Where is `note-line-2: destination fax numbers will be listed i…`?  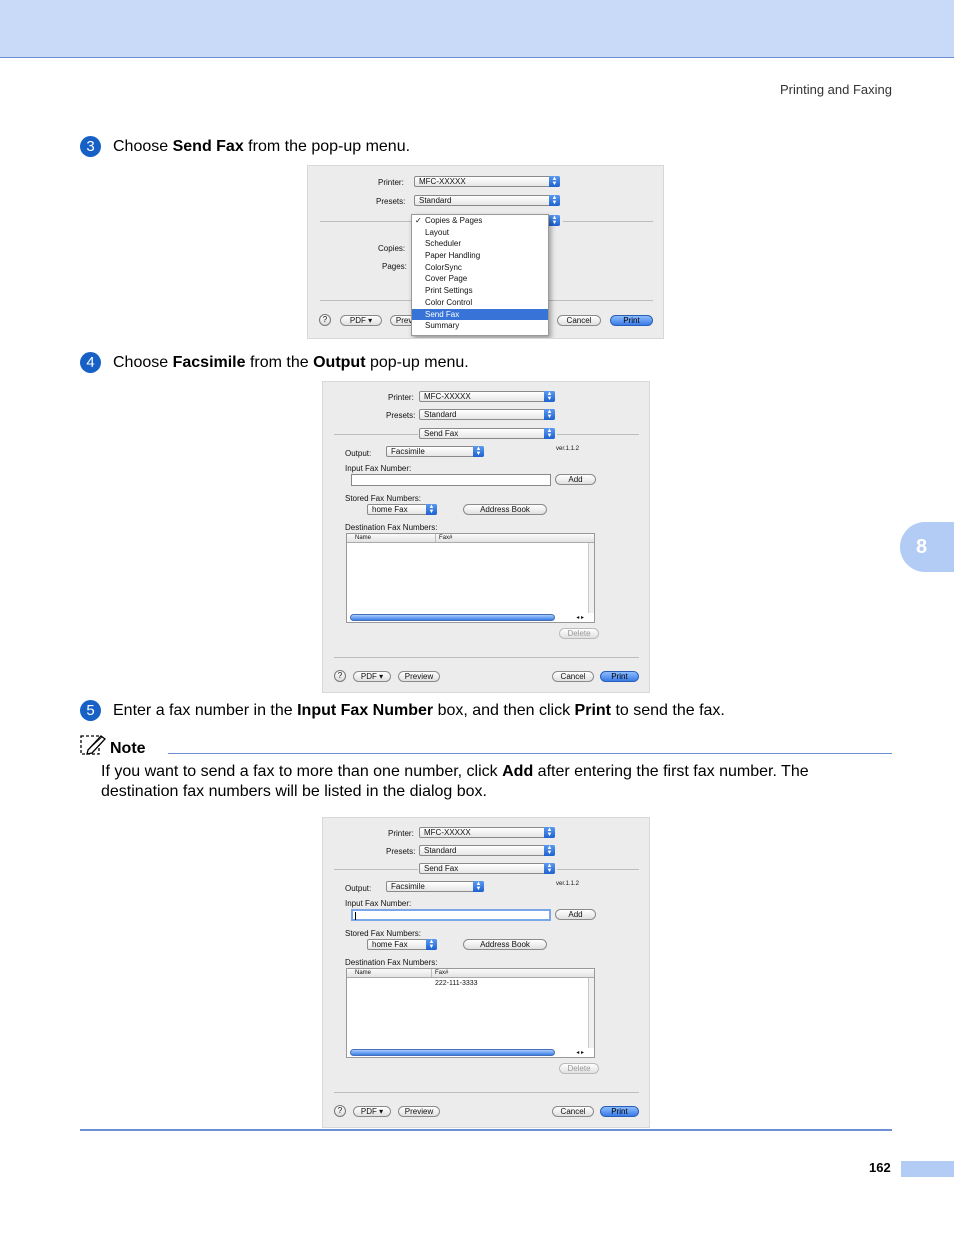
note-line-2: destination fax numbers will be listed i… is located at coordinates (294, 791).